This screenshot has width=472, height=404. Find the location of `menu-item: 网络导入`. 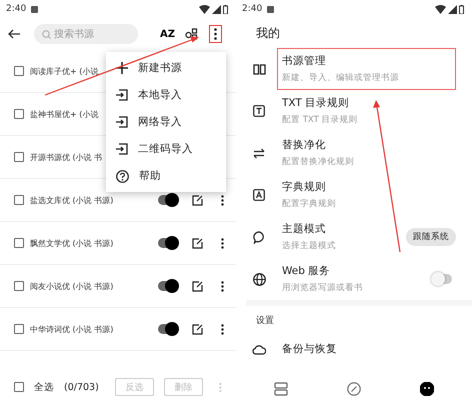

menu-item: 网络导入 is located at coordinates (166, 122).